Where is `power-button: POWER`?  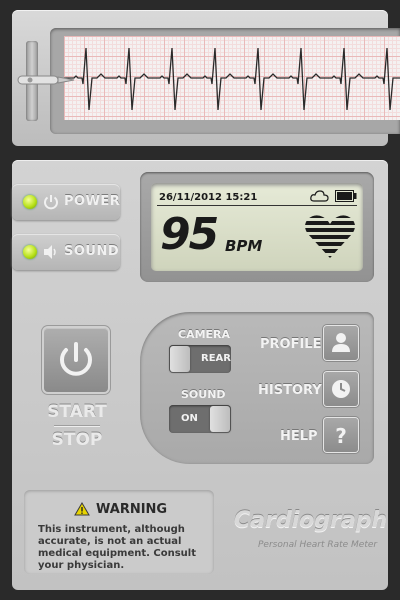 power-button: POWER is located at coordinates (66, 202).